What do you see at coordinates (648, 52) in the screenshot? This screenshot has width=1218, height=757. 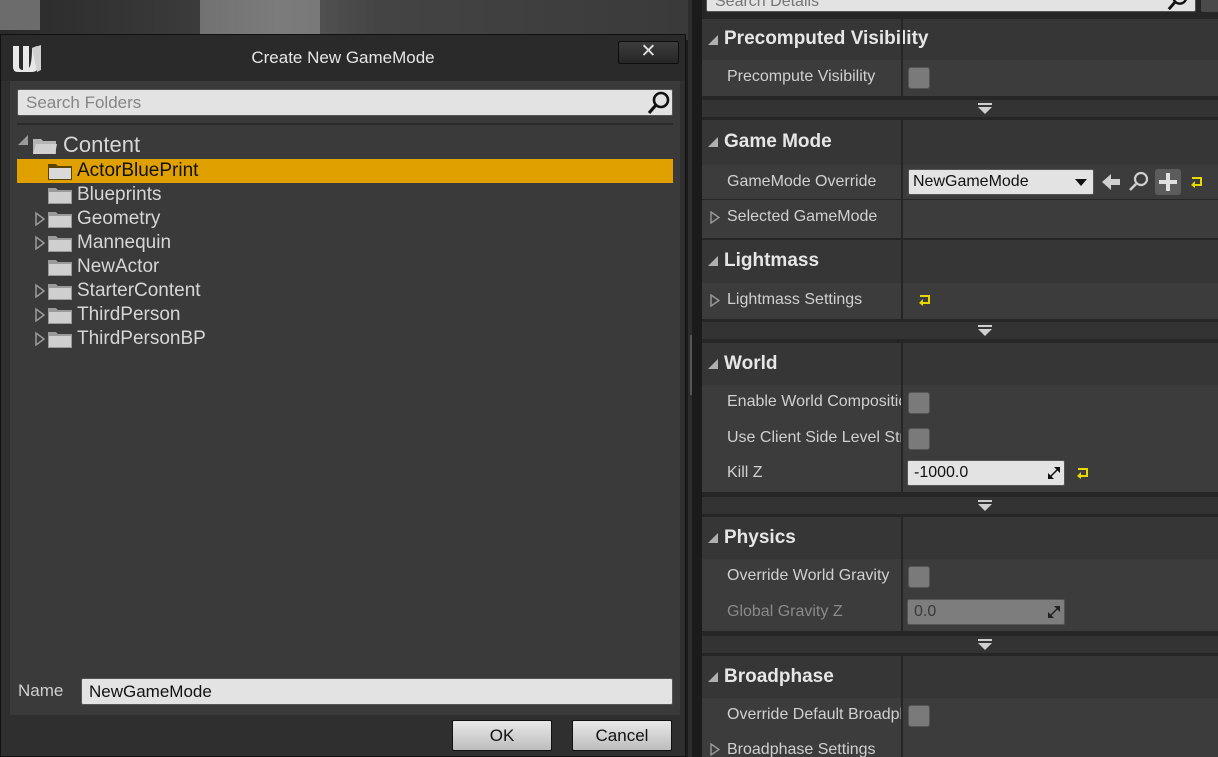 I see `close-button: ✕` at bounding box center [648, 52].